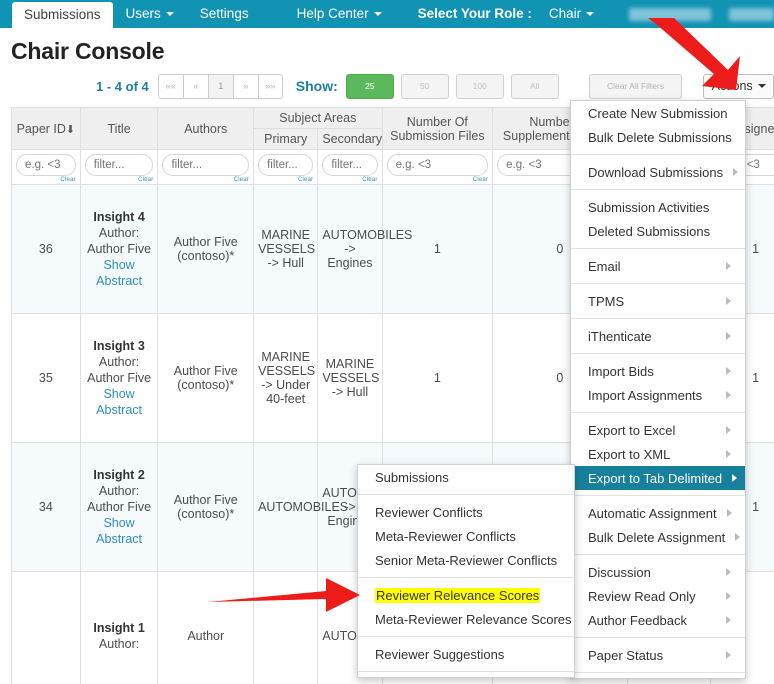 This screenshot has height=684, width=774. I want to click on filter-input-num-submission-files, so click(437, 165).